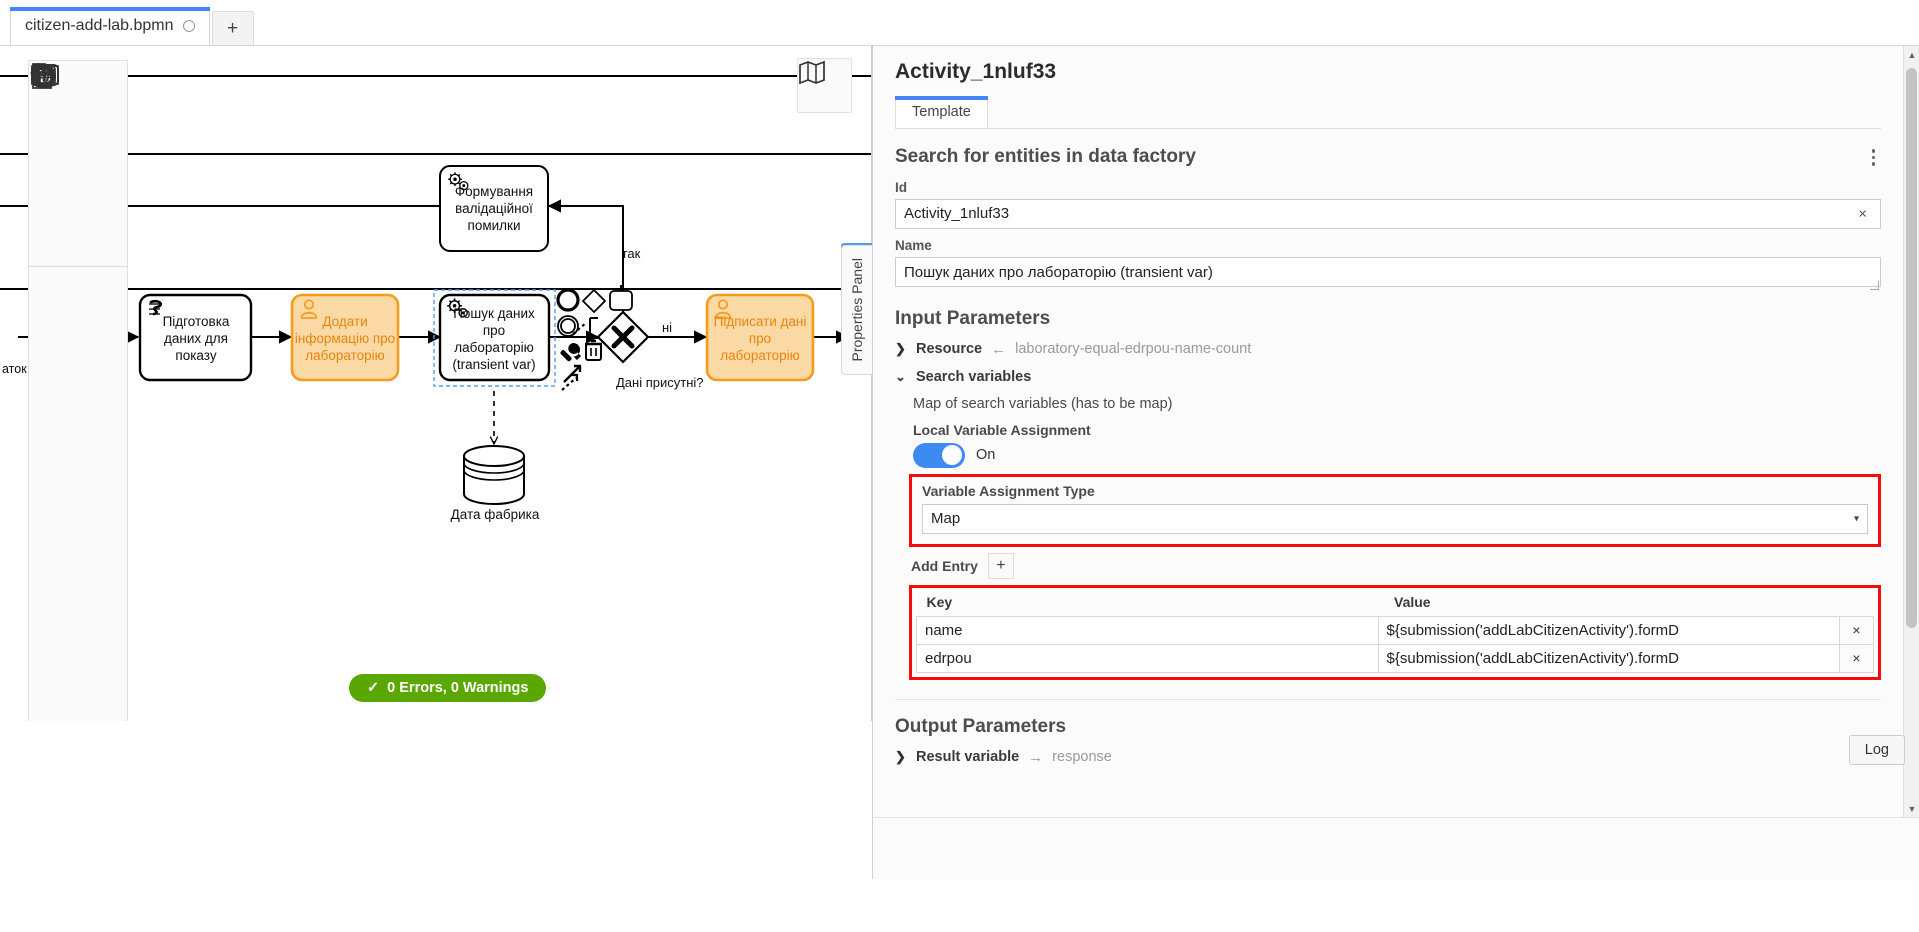 This screenshot has height=932, width=1919. What do you see at coordinates (824, 85) in the screenshot?
I see `minimap-toggle-button` at bounding box center [824, 85].